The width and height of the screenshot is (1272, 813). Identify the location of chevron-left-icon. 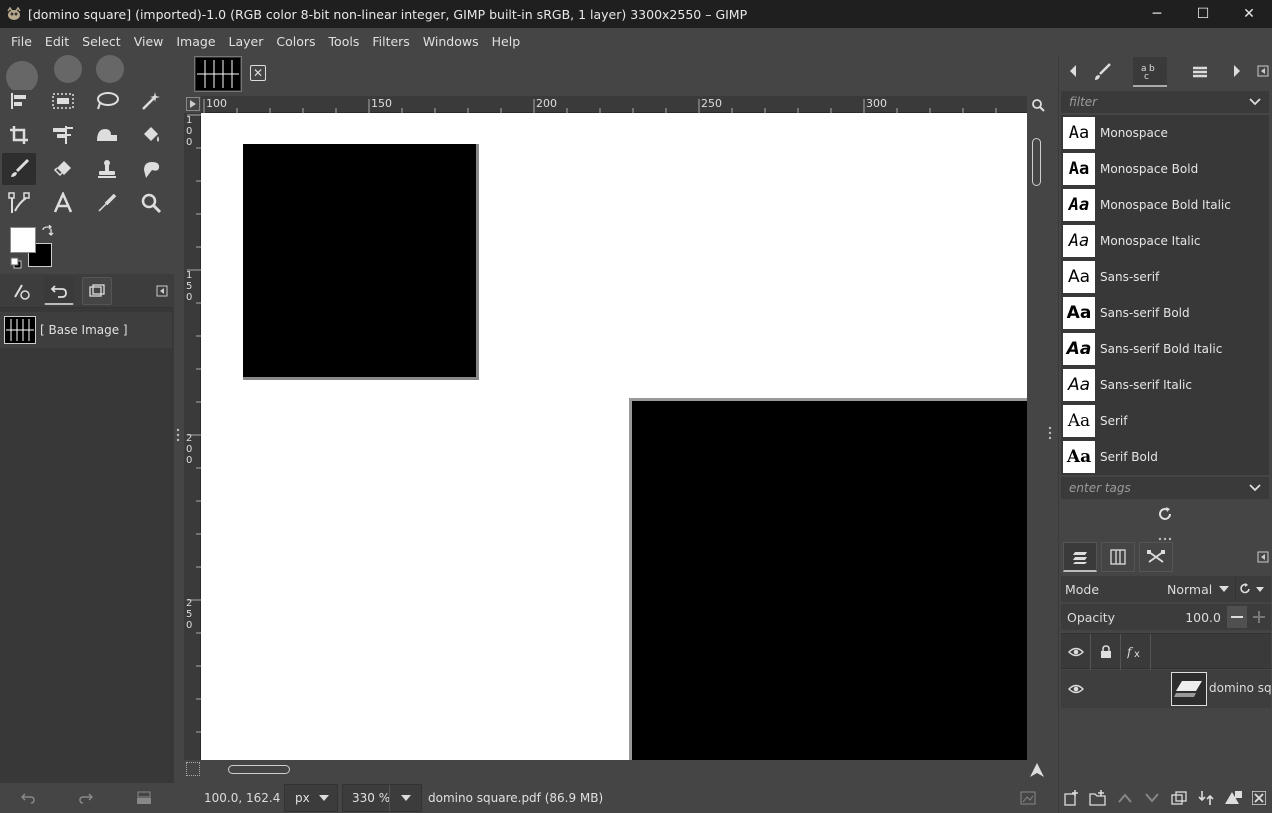
(1073, 71).